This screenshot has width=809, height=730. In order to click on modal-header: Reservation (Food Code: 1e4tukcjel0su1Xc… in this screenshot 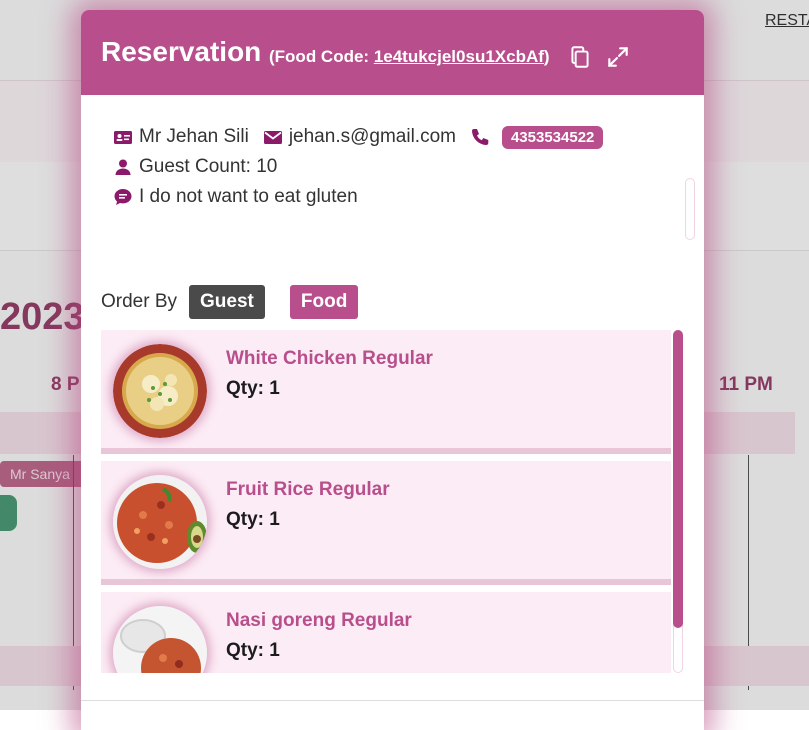, I will do `click(392, 52)`.